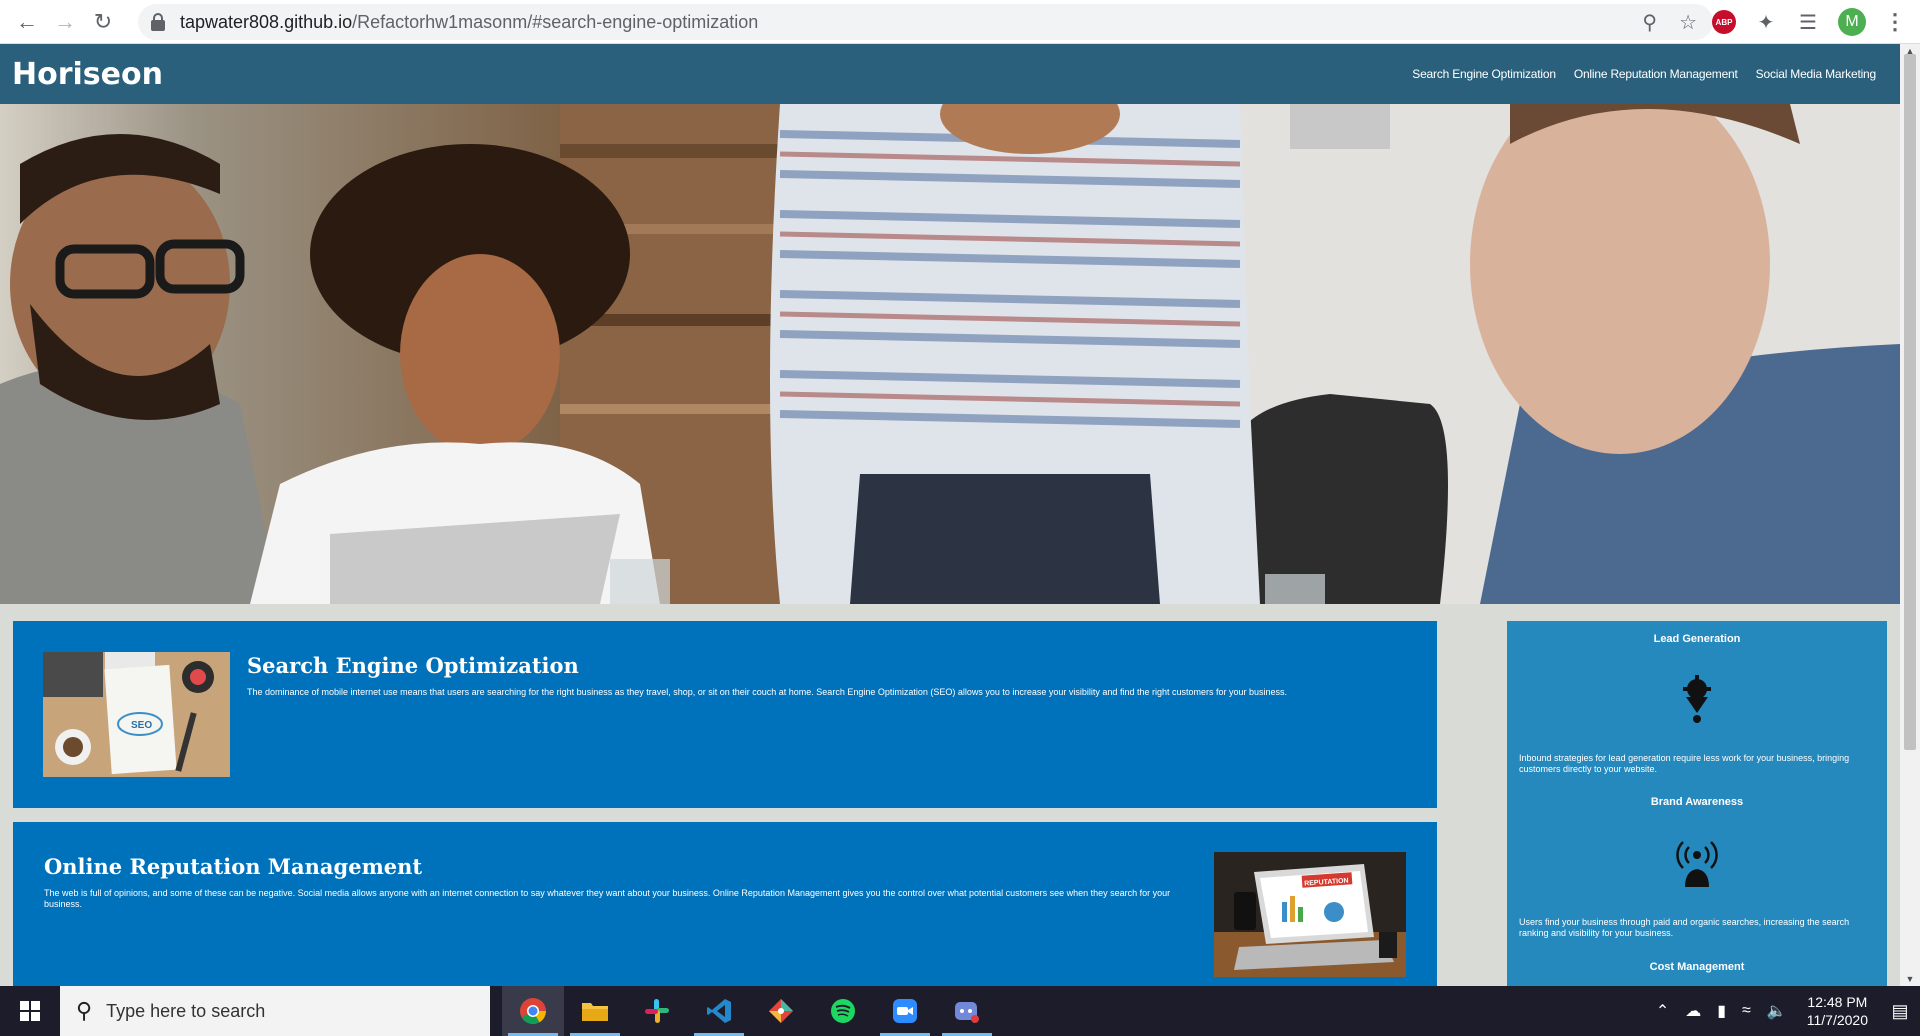  I want to click on taskbar-slack, so click(657, 1011).